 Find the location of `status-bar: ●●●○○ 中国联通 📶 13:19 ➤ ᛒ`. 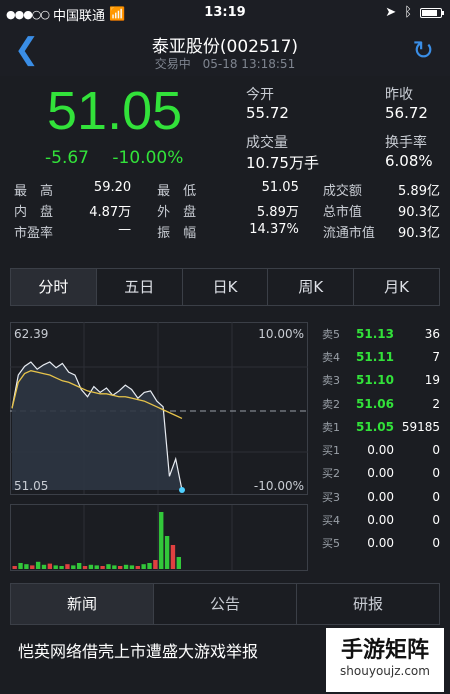

status-bar: ●●●○○ 中国联通 📶 13:19 ➤ ᛒ is located at coordinates (225, 13).